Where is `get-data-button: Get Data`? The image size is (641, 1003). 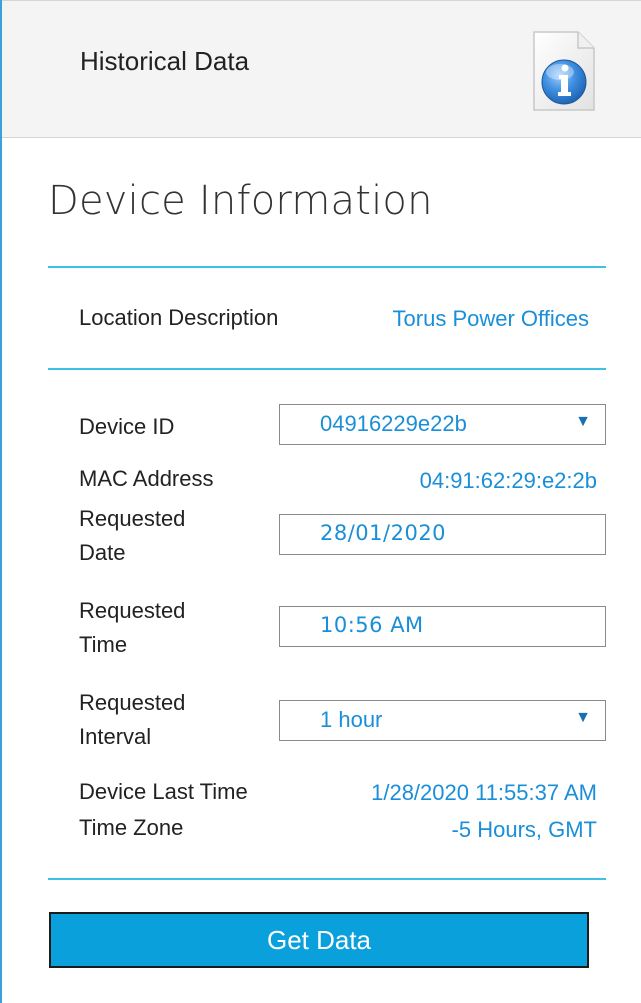 get-data-button: Get Data is located at coordinates (319, 940).